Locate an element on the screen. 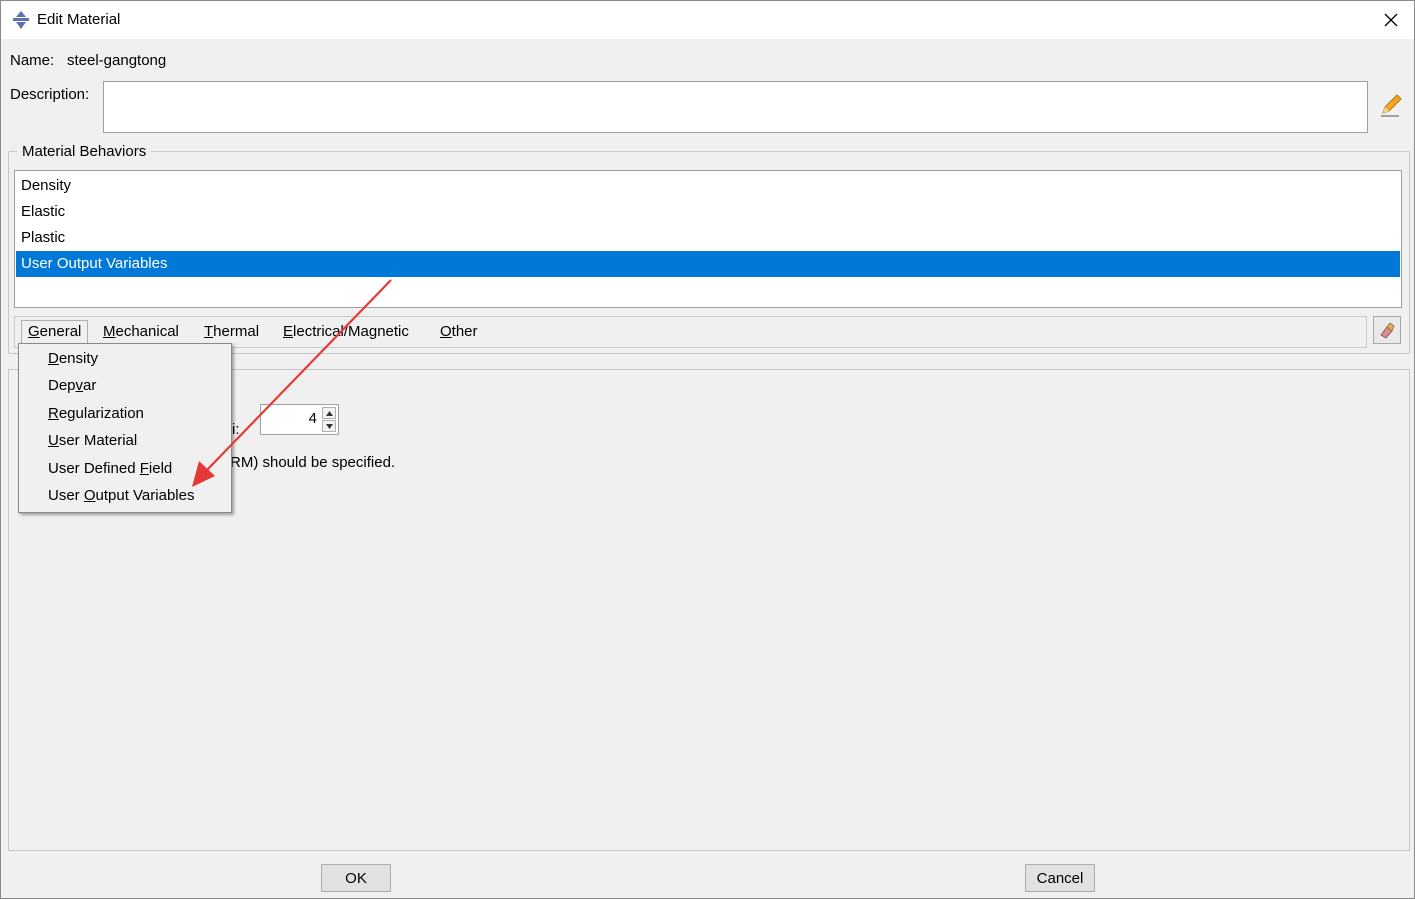 The image size is (1415, 900). menu-general-rest: eneral is located at coordinates (60, 331).